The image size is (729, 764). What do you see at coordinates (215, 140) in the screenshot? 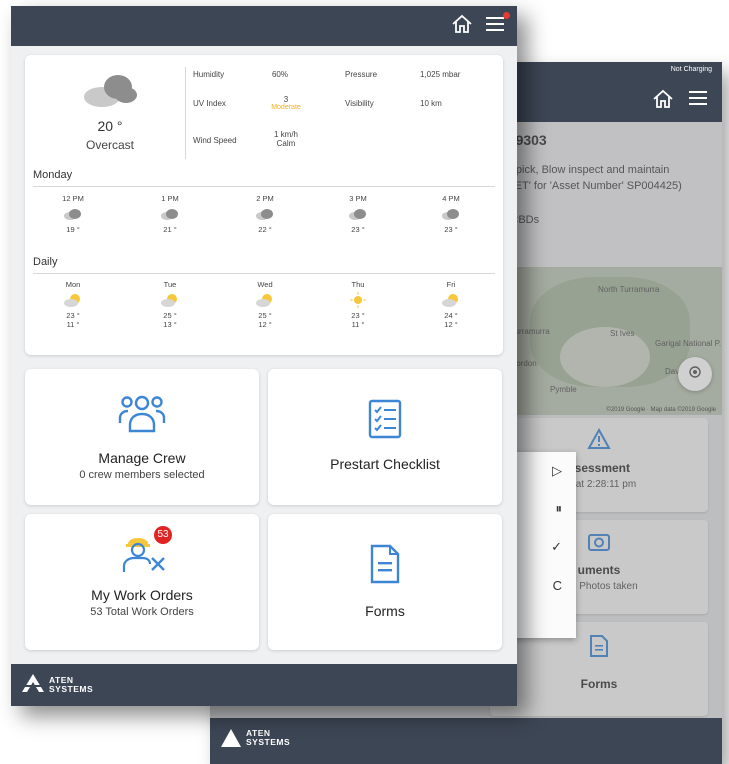
I see `wind-label: Wind Speed` at bounding box center [215, 140].